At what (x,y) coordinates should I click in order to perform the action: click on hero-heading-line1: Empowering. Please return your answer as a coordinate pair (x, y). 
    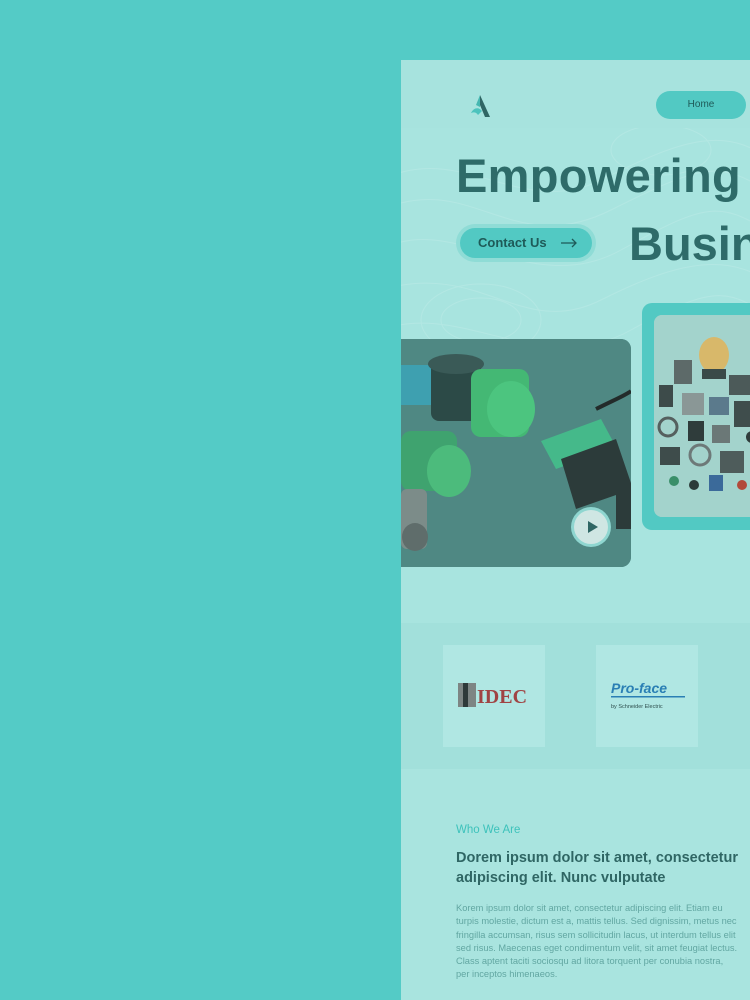
    Looking at the image, I should click on (599, 175).